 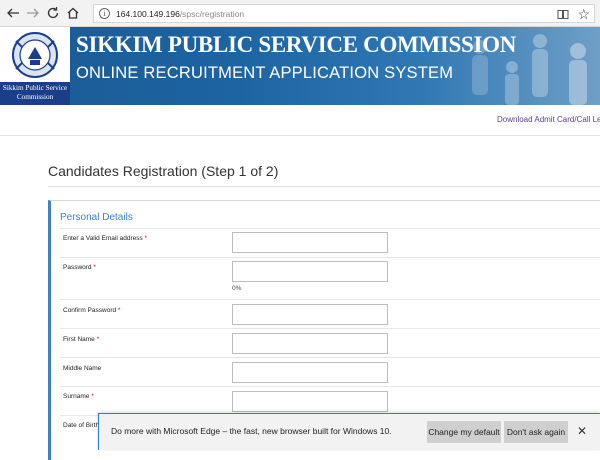 What do you see at coordinates (237, 288) in the screenshot?
I see `password-strength-meter: 0%` at bounding box center [237, 288].